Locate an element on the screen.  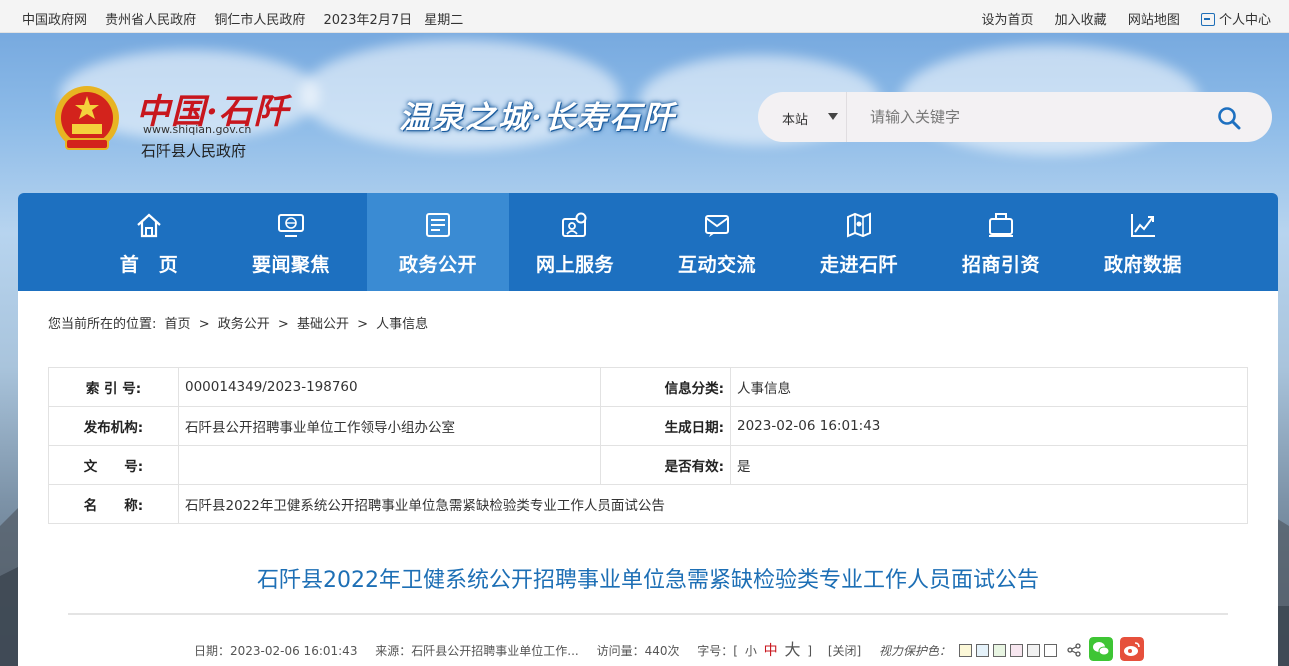
date-label: 生成日期: is located at coordinates (665, 426).